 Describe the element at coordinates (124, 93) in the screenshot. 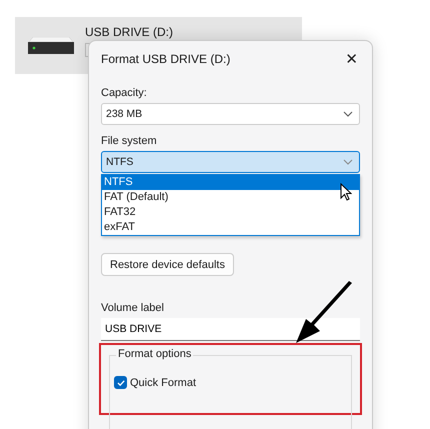

I see `field-label: Capacity:` at that location.